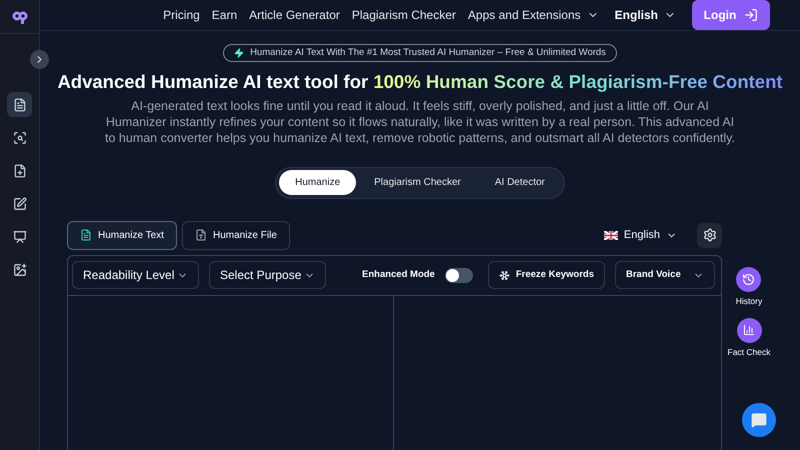 Image resolution: width=800 pixels, height=450 pixels. I want to click on sidebar-item, so click(19, 104).